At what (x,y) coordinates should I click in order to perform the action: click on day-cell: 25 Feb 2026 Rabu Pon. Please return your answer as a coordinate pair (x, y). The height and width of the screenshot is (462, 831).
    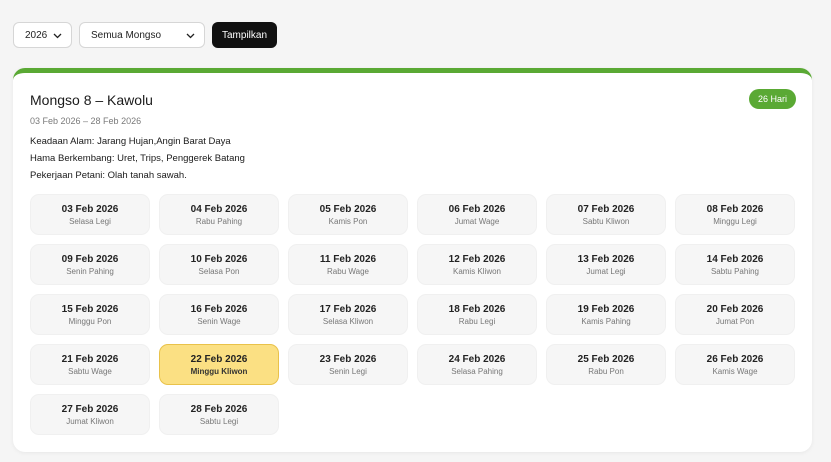
    Looking at the image, I should click on (606, 364).